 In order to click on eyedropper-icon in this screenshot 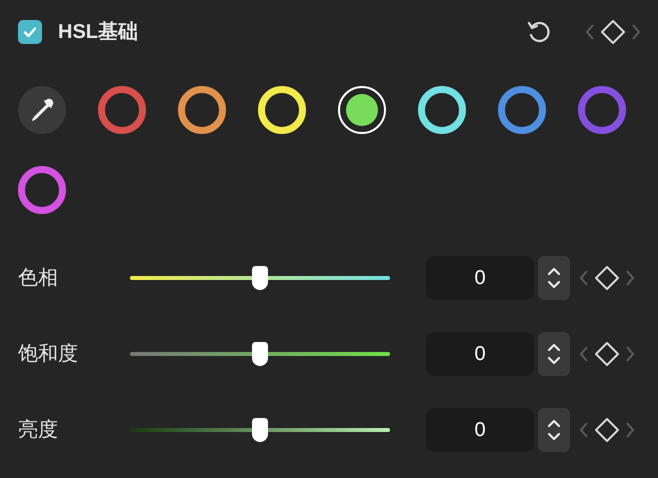, I will do `click(42, 110)`.